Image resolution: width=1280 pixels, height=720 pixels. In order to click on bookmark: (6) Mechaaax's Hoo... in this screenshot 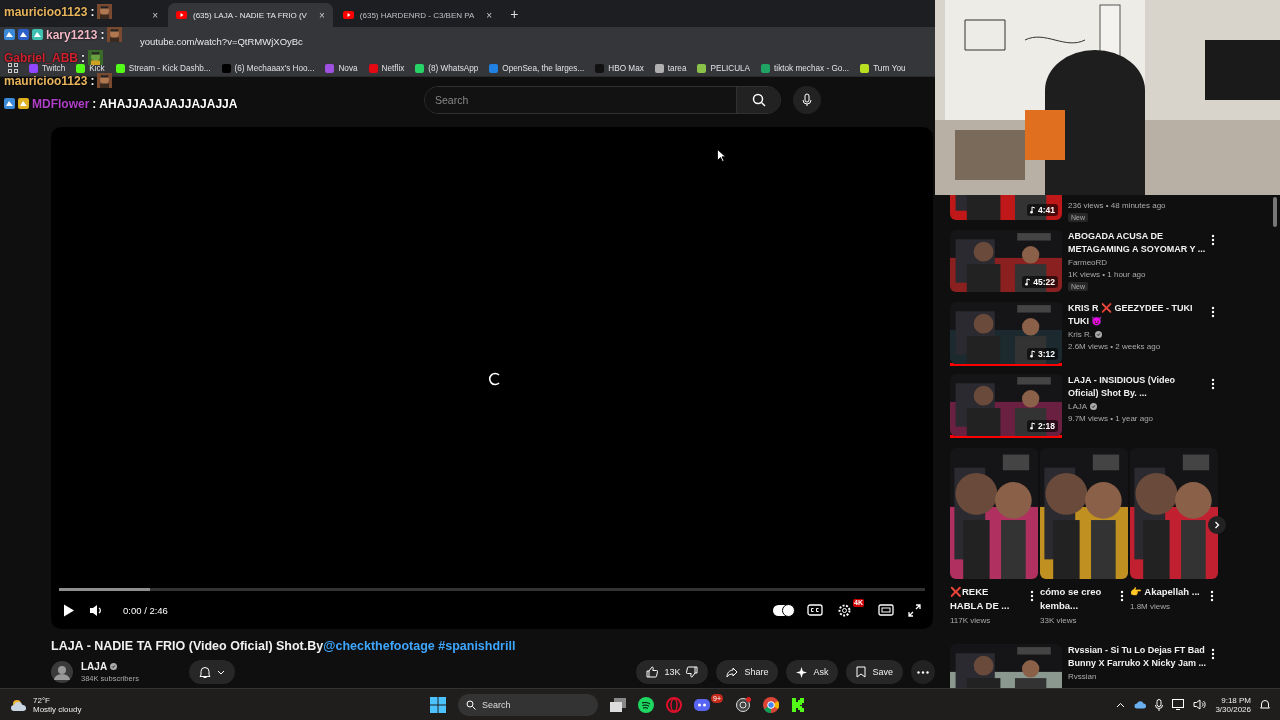, I will do `click(268, 68)`.